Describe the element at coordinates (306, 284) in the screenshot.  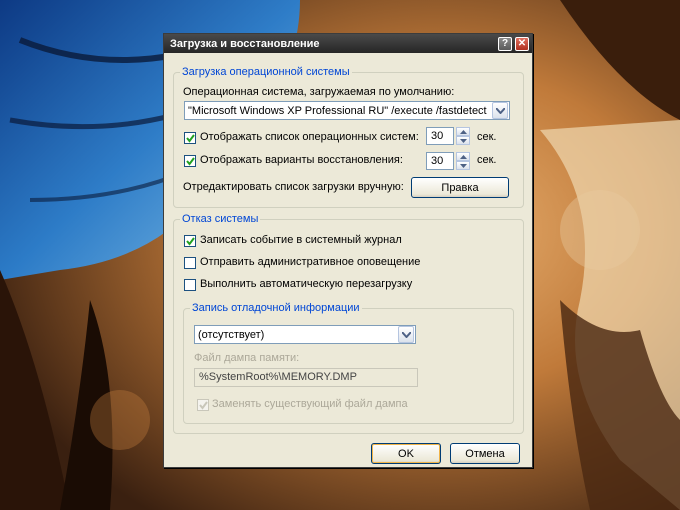
I see `auto-restart-label: Выполнить автоматическую перезагрузку` at that location.